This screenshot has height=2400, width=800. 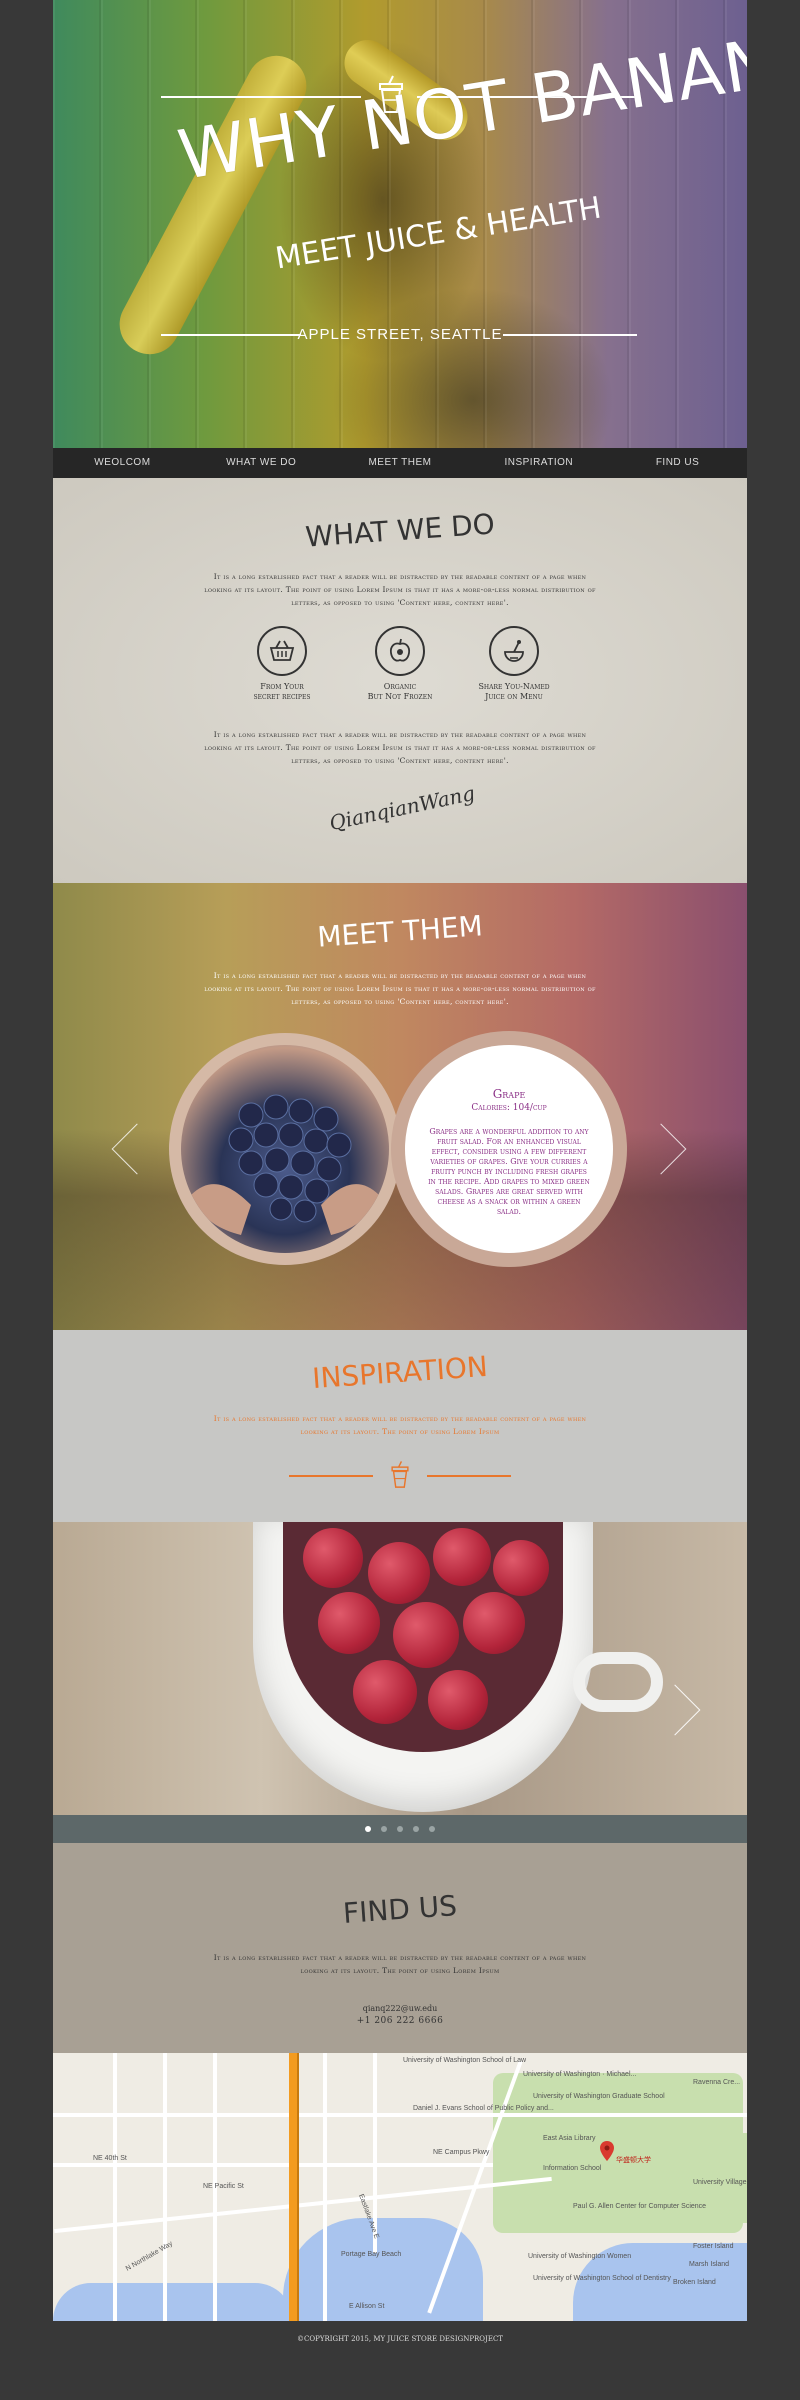 I want to click on raspberry-photo, so click(x=400, y=1668).